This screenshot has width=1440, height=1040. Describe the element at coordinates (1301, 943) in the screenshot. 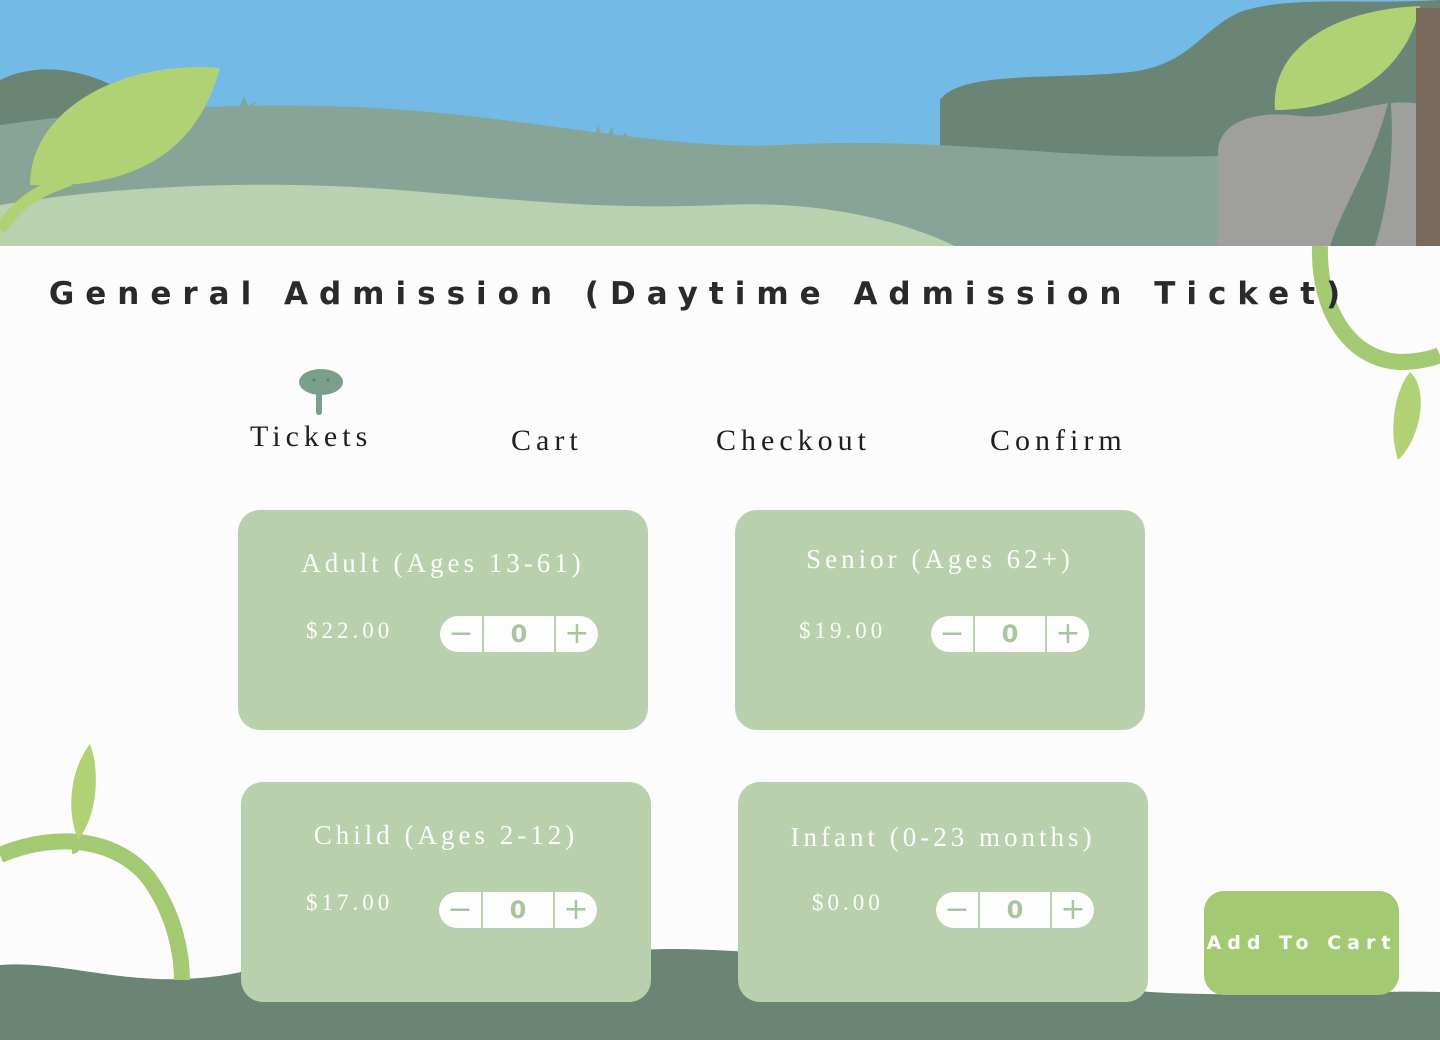

I see `add-to-cart-button: Add To Cart` at that location.